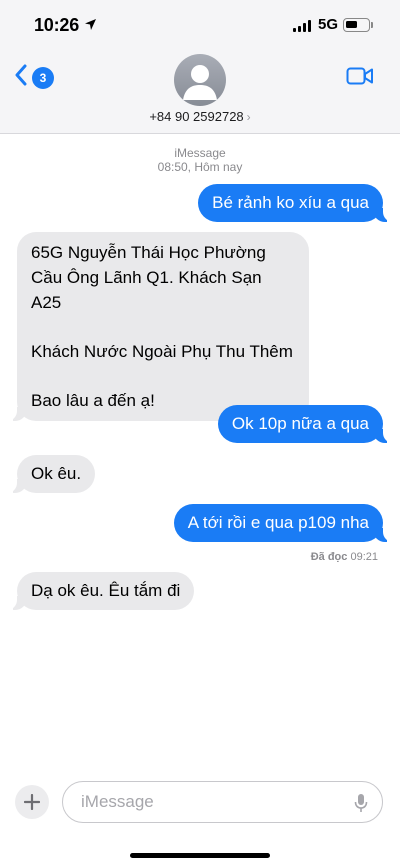 The height and width of the screenshot is (866, 400). I want to click on message-bubble-received: Ok êu., so click(51, 474).